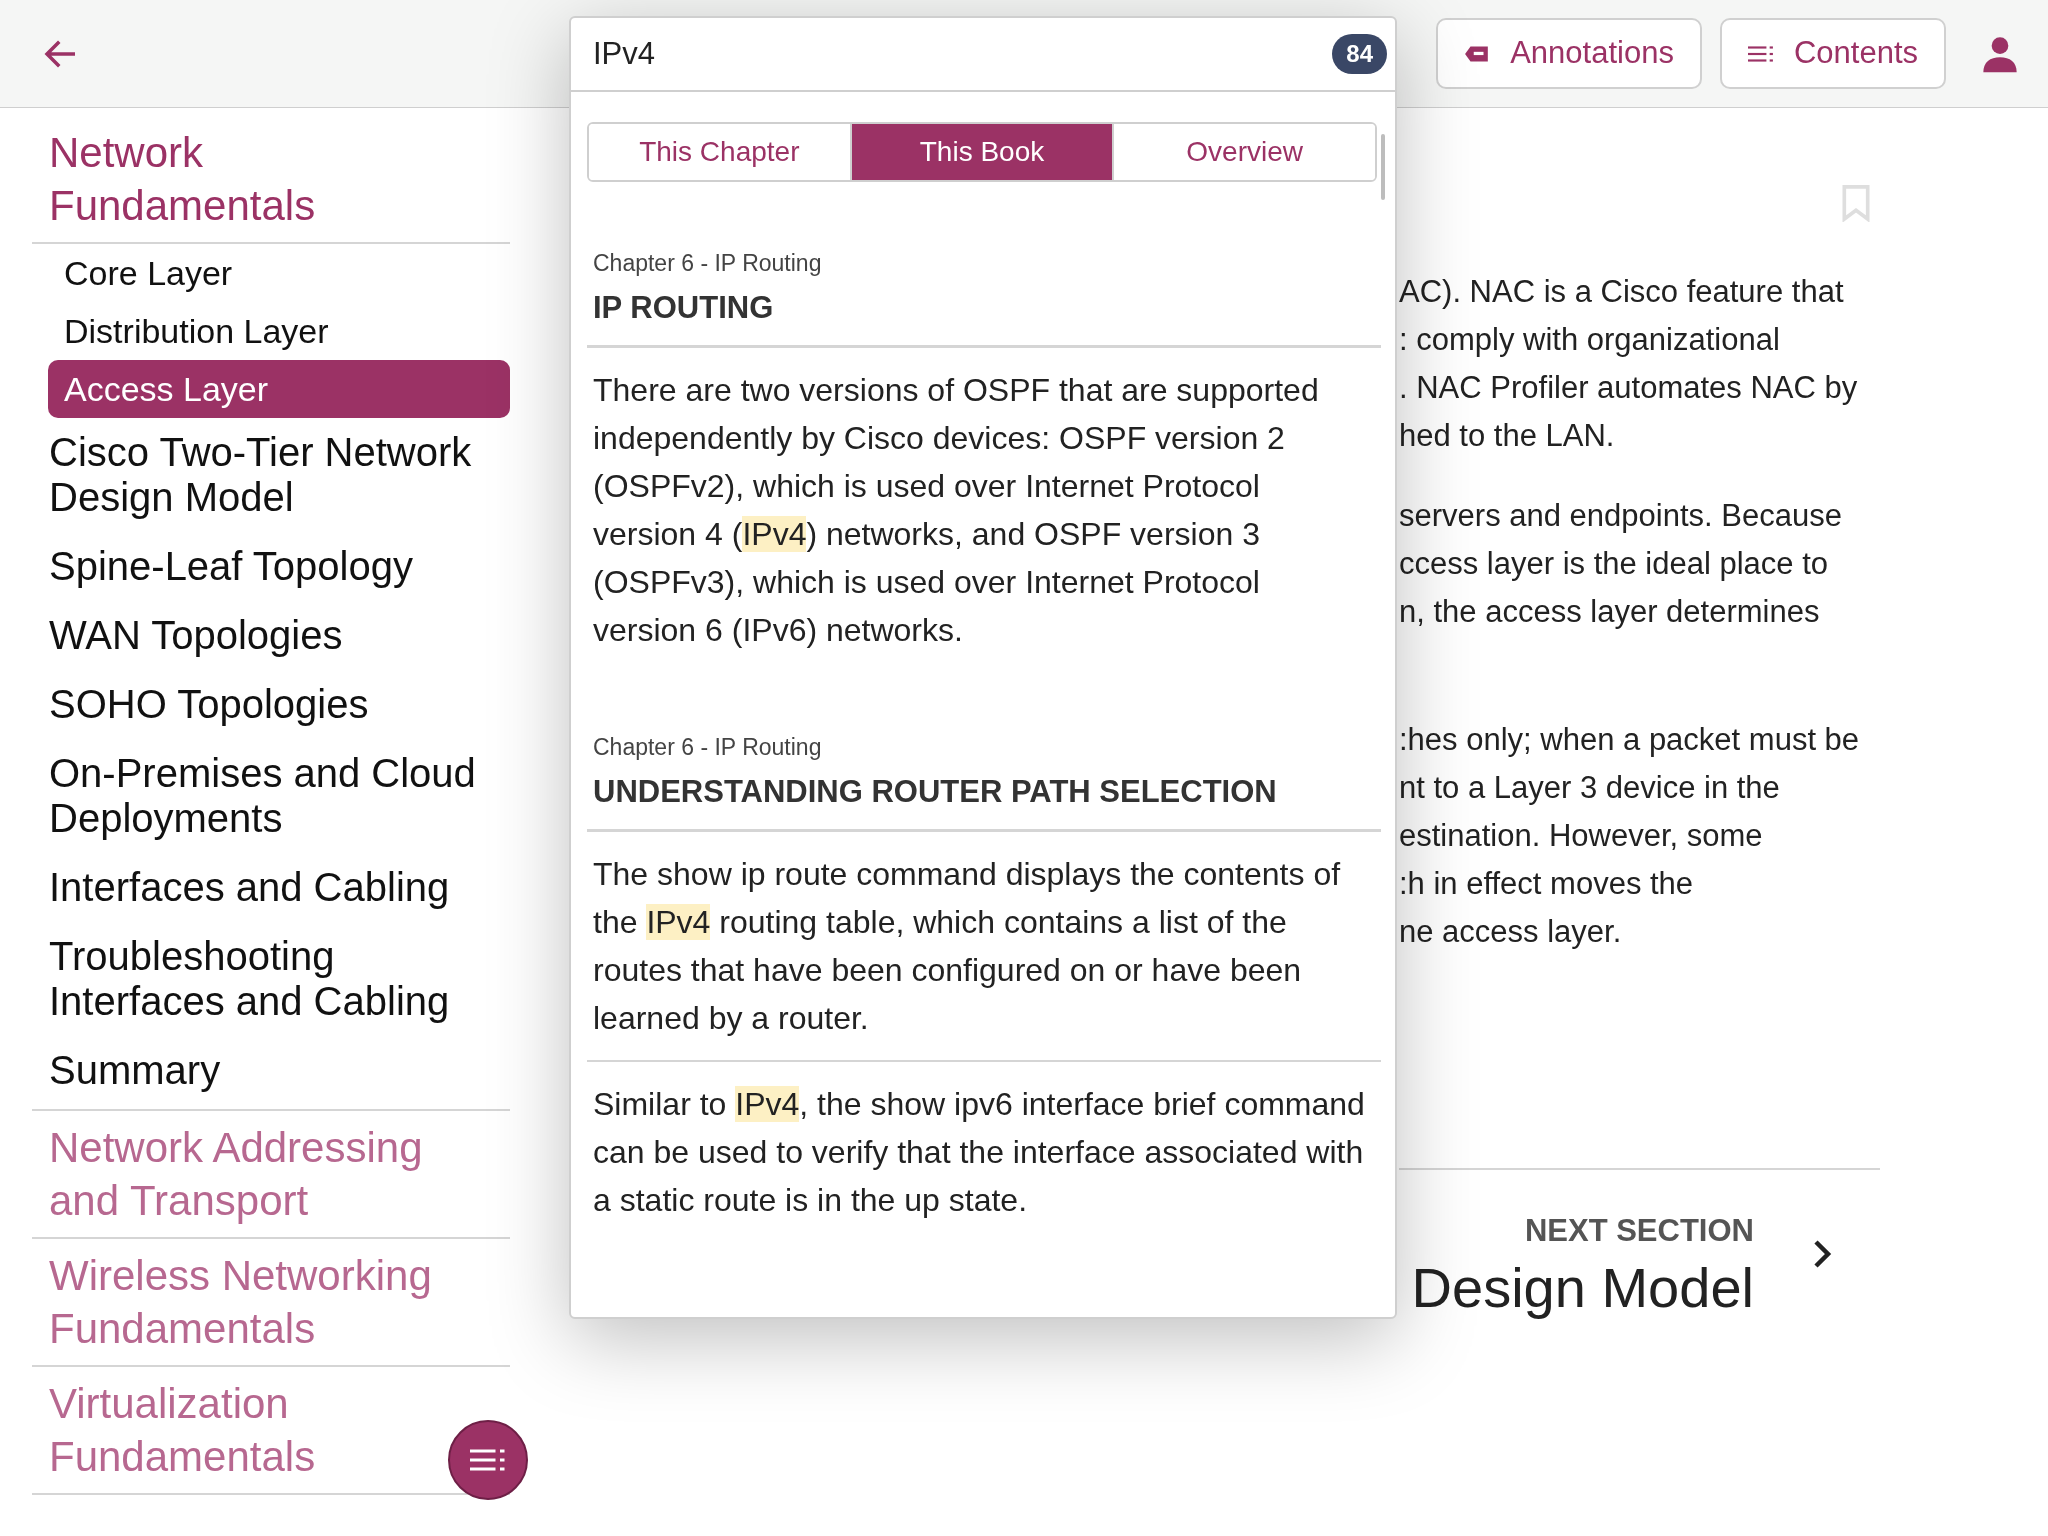 This screenshot has height=1536, width=2048. What do you see at coordinates (967, 946) in the screenshot?
I see `result-snippet: The show ip route command displays the contents of the IPv4 routing table, which contains a list of the routes that have been configured on or have been learned by a router.` at bounding box center [967, 946].